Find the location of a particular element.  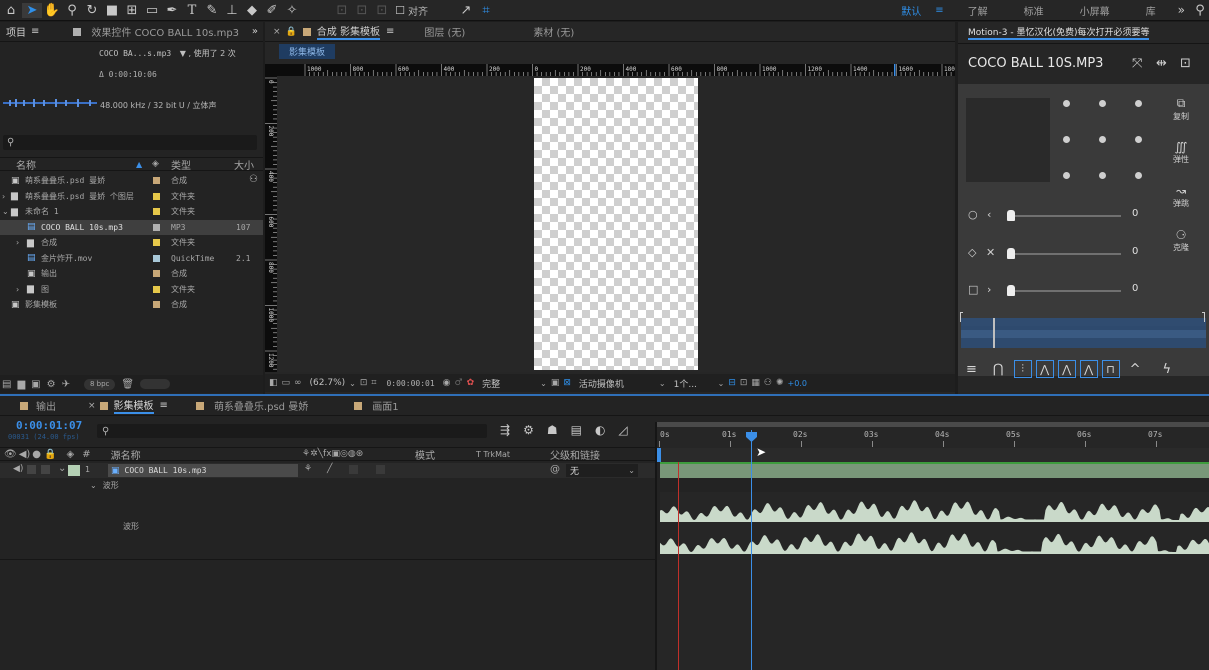

show-snapshot-icon: ♂ is located at coordinates (459, 383).